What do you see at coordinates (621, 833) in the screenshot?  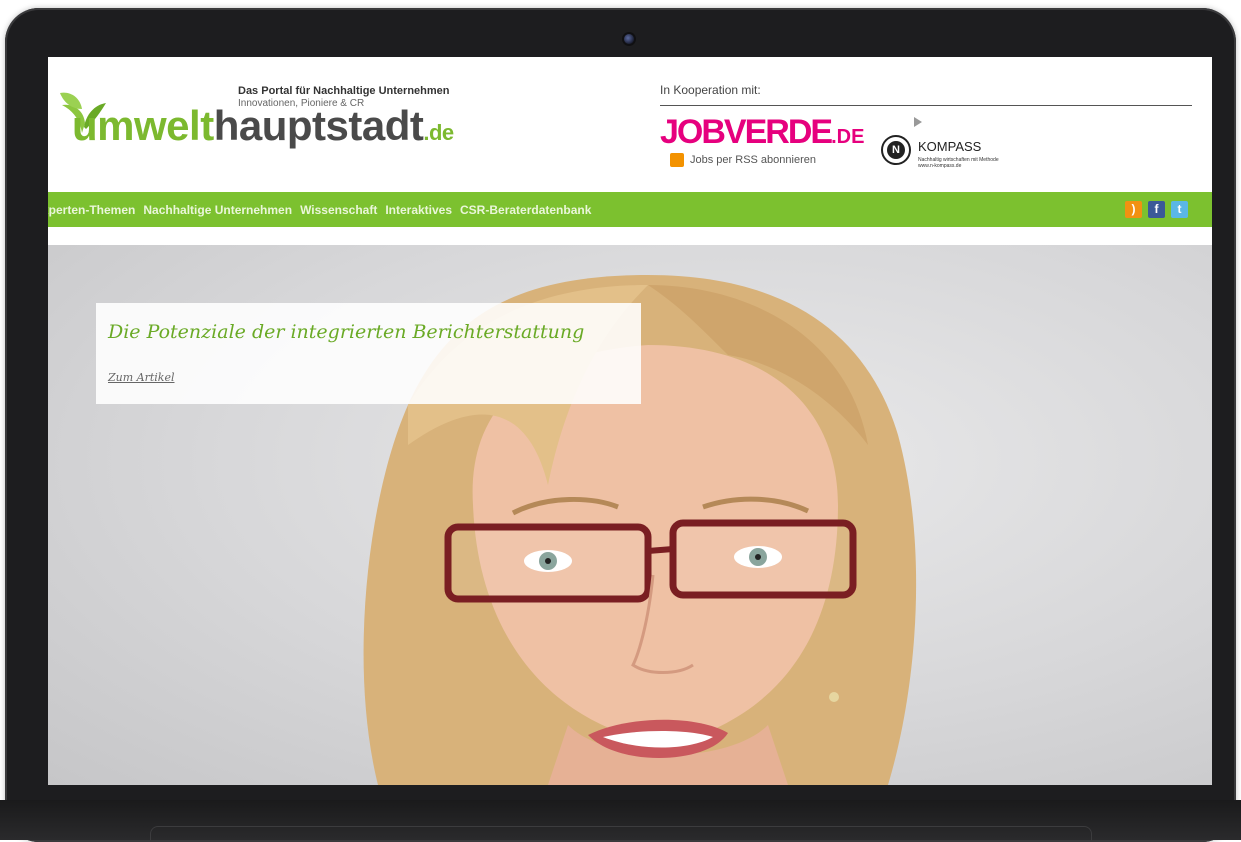 I see `laptop-hinge` at bounding box center [621, 833].